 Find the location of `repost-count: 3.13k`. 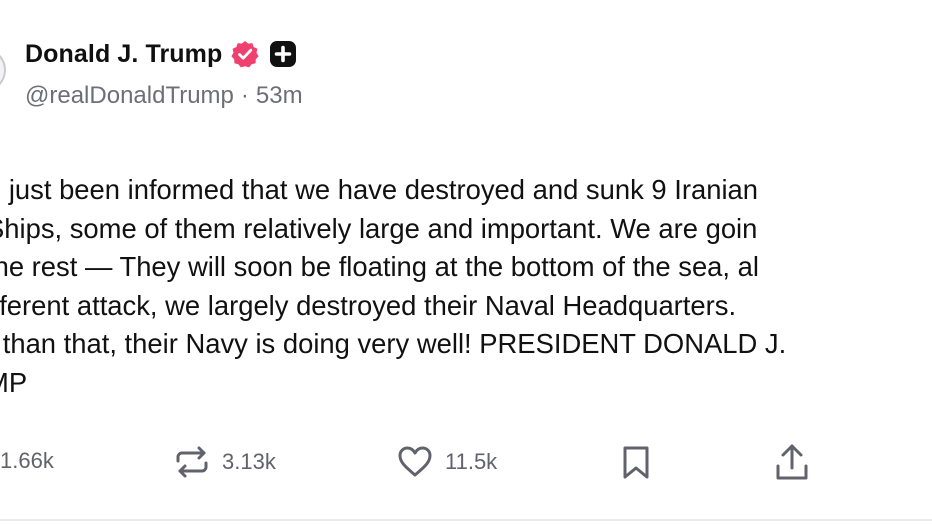

repost-count: 3.13k is located at coordinates (249, 461).